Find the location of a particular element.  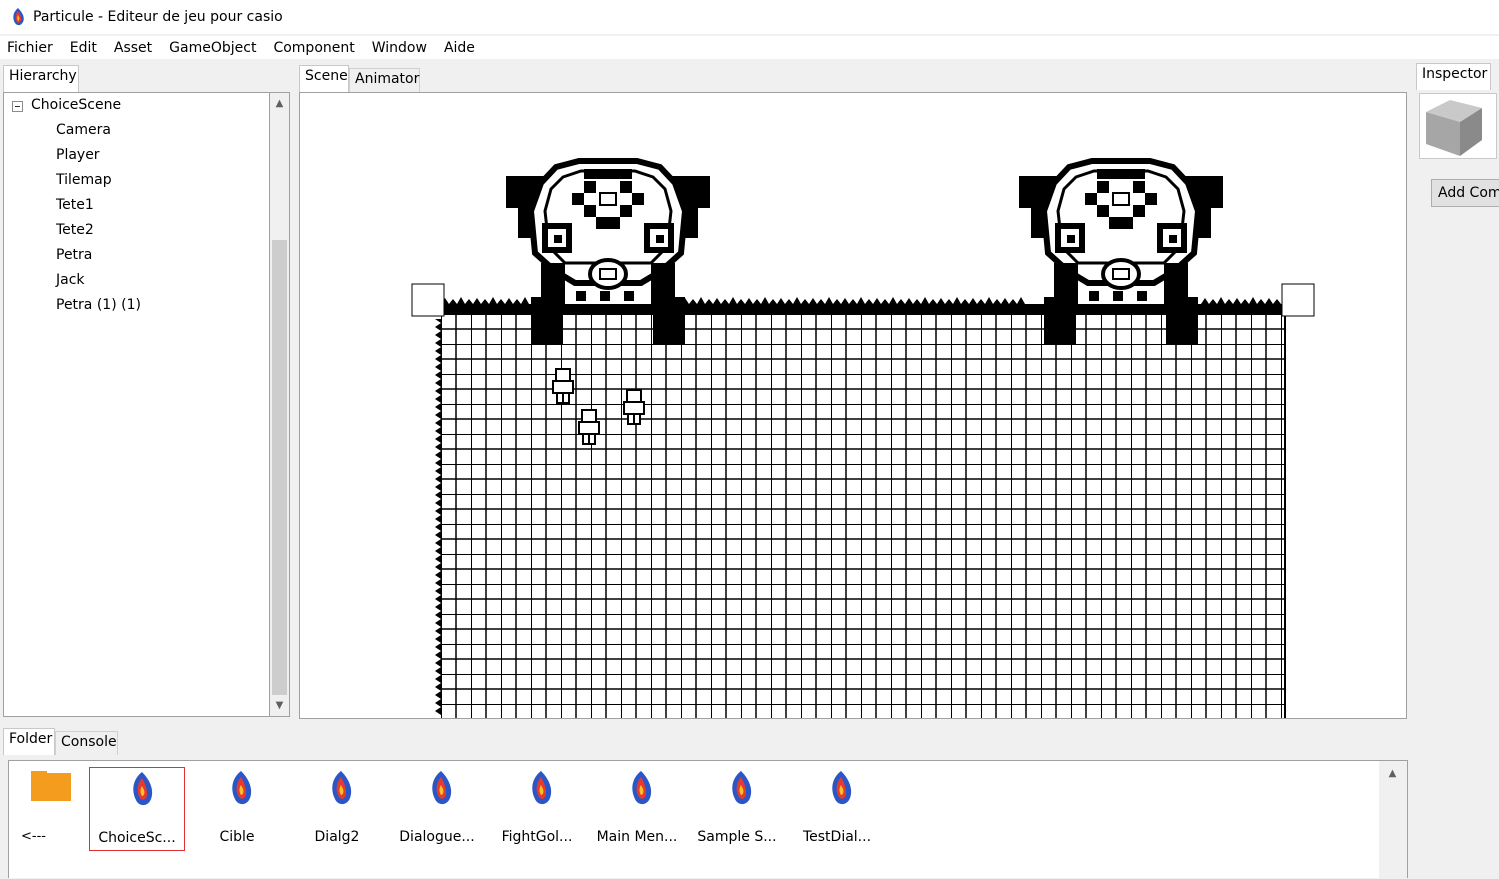

tab-console: Console is located at coordinates (86, 743).